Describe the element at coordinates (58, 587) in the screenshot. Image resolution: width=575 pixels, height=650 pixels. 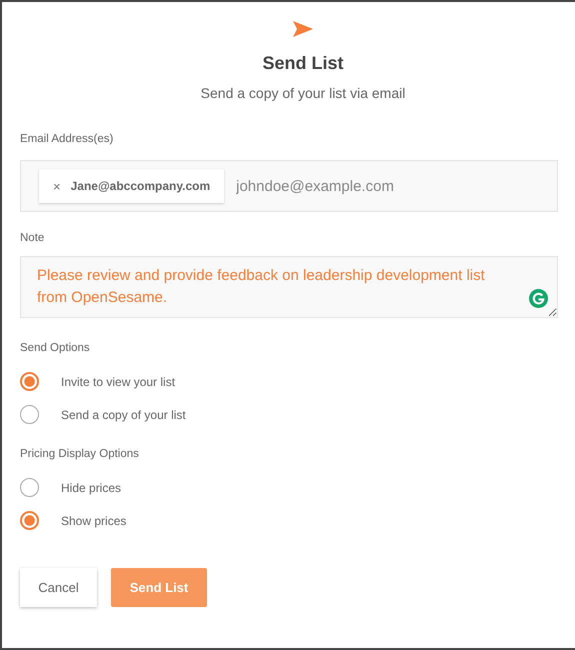
I see `cancel-button: Cancel` at that location.